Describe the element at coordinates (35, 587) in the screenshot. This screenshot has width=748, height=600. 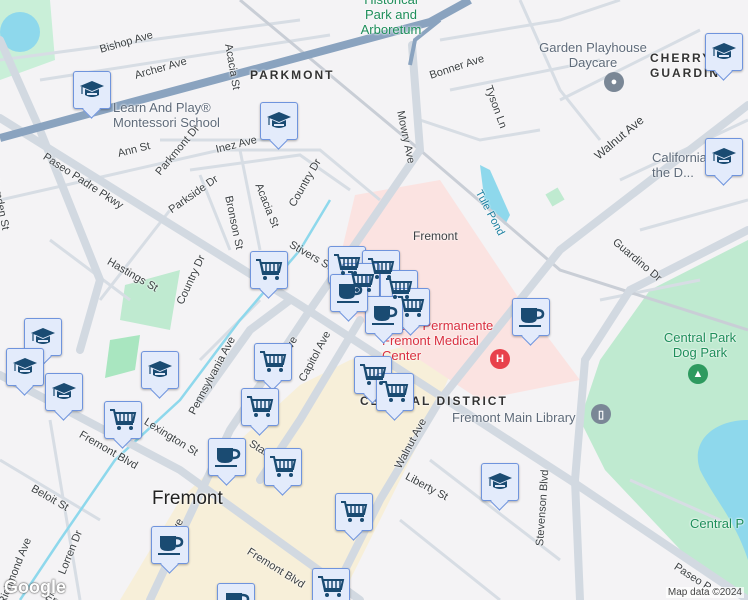
I see `google-logo: Google` at that location.